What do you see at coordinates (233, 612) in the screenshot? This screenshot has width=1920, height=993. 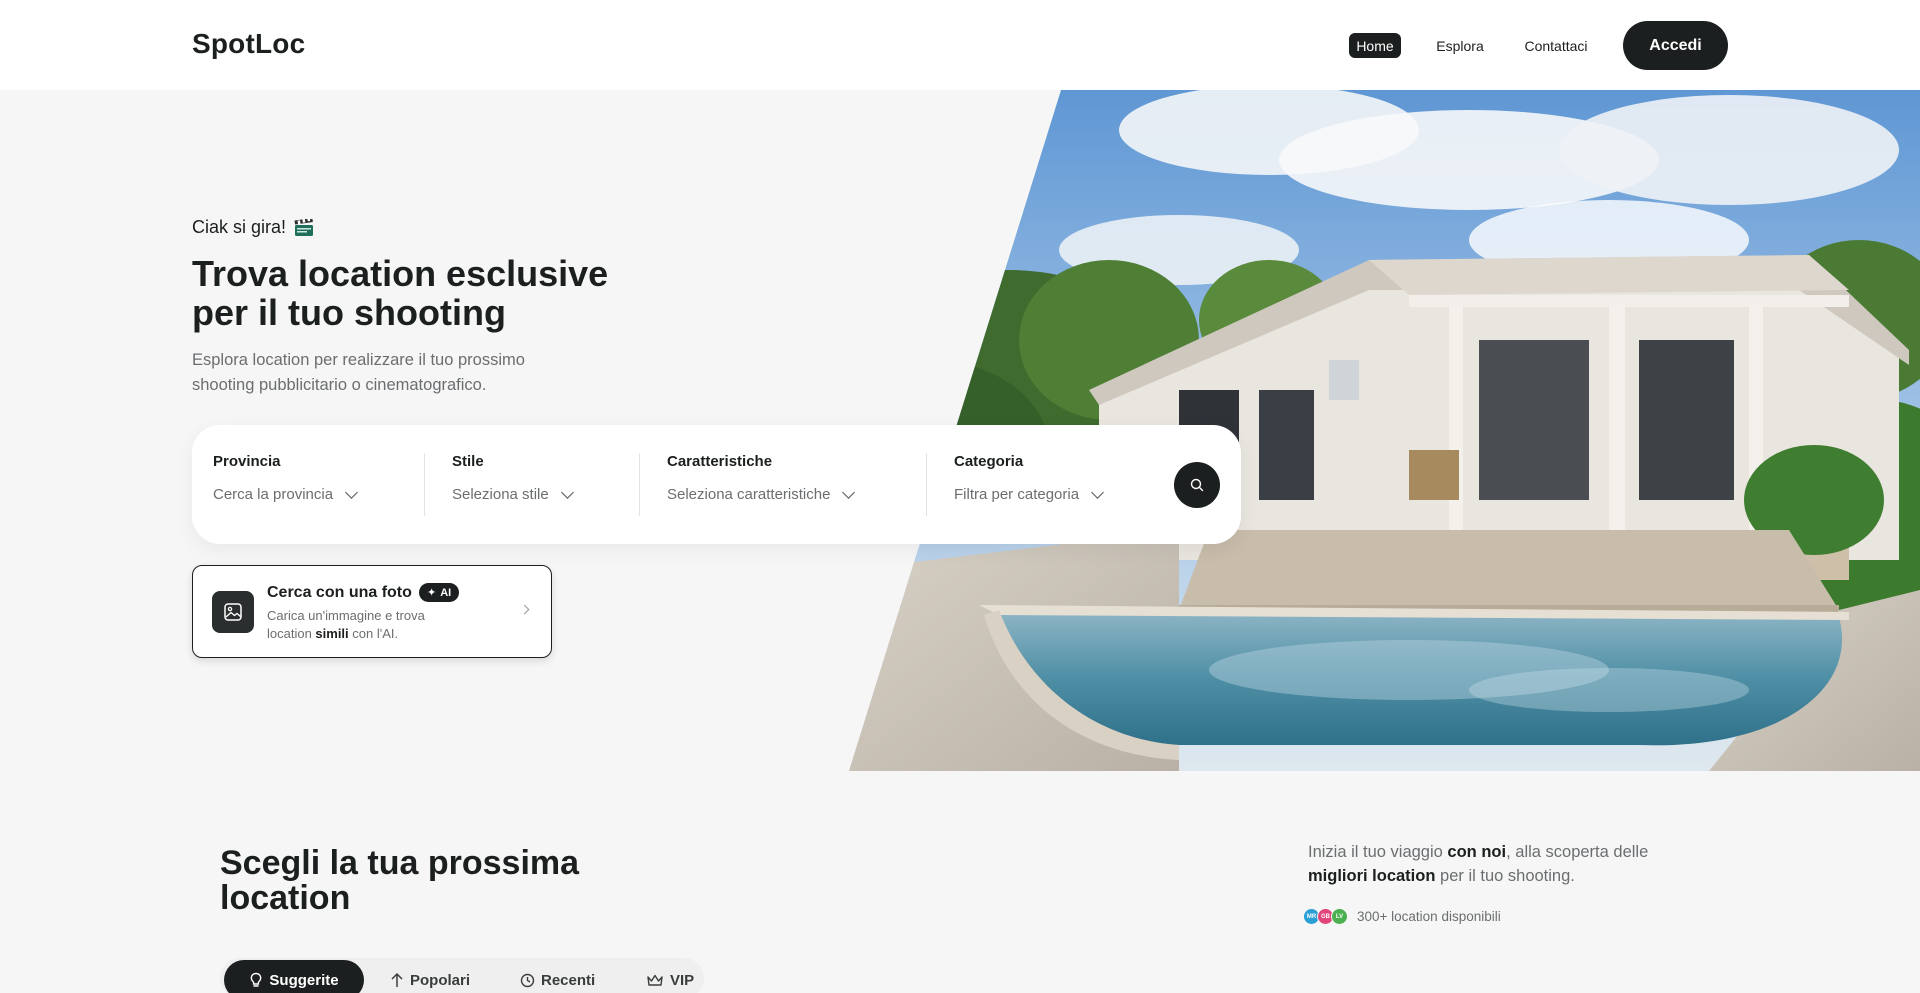 I see `image-icon` at bounding box center [233, 612].